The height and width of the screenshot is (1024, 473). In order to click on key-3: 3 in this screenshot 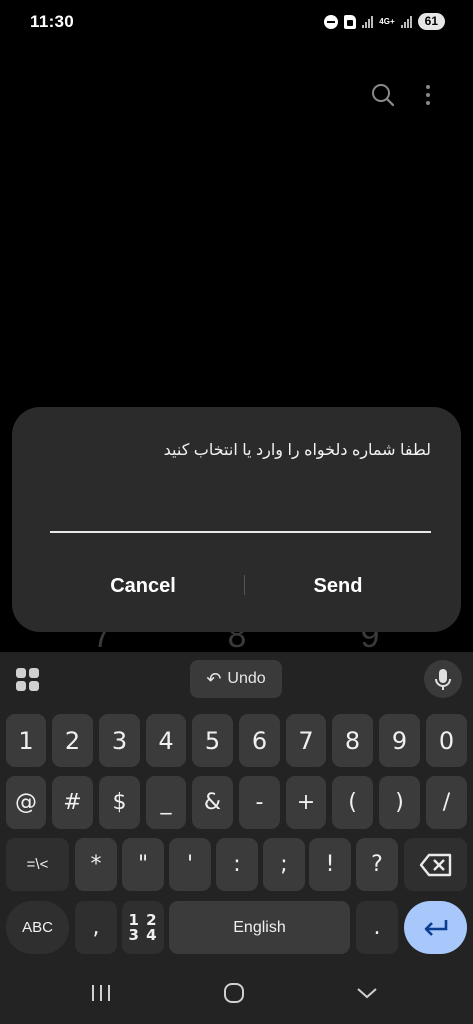, I will do `click(119, 740)`.